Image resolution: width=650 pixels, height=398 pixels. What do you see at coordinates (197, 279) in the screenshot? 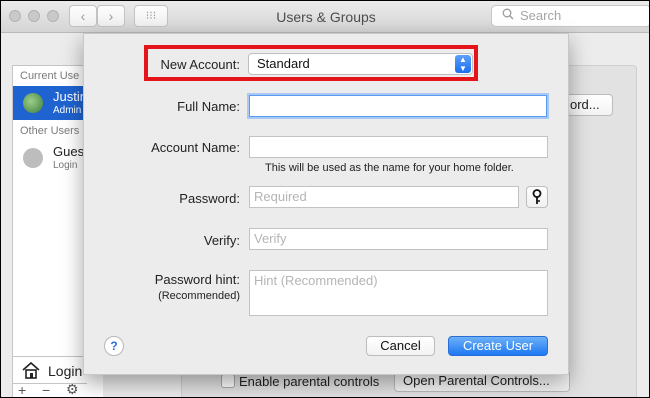
I see `password-hint-label: Password hint:` at bounding box center [197, 279].